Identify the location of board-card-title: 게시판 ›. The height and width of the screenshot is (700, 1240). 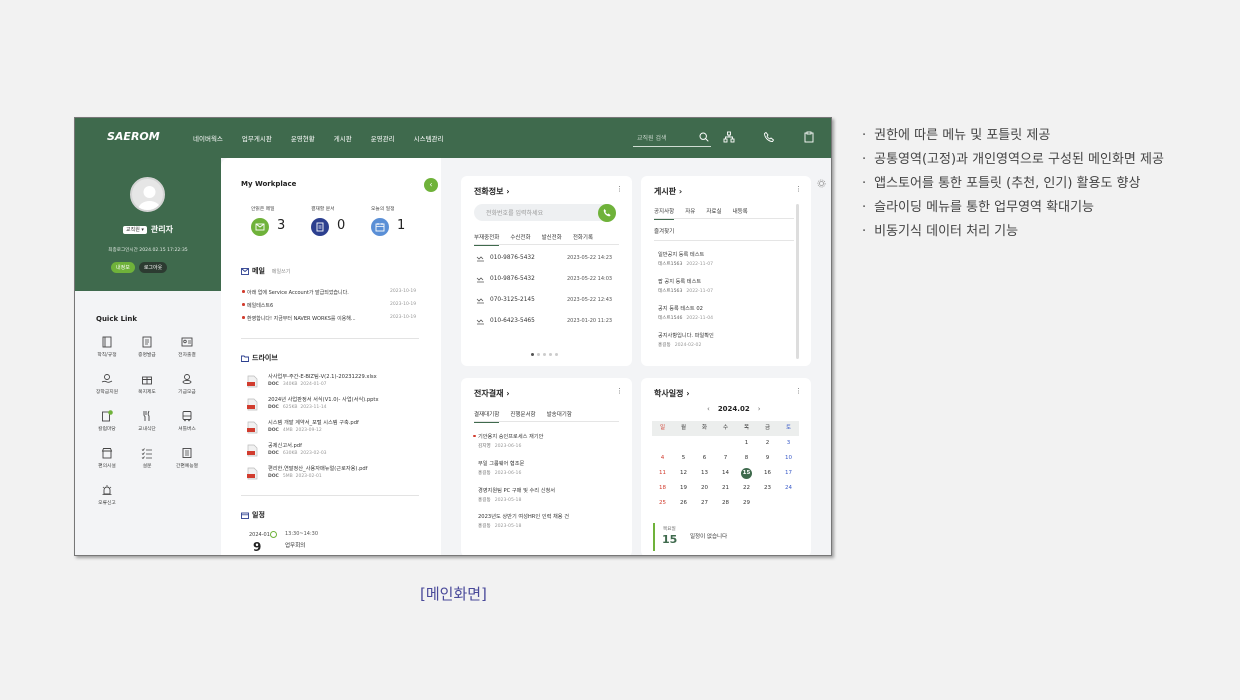
(668, 191).